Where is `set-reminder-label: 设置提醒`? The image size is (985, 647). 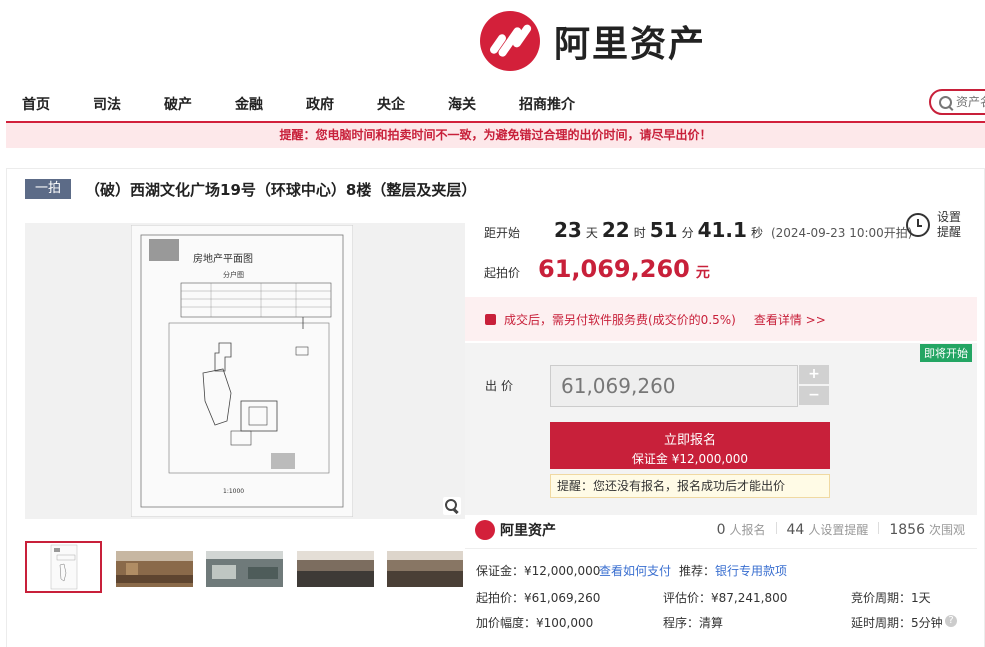
set-reminder-label: 设置提醒 is located at coordinates (949, 224).